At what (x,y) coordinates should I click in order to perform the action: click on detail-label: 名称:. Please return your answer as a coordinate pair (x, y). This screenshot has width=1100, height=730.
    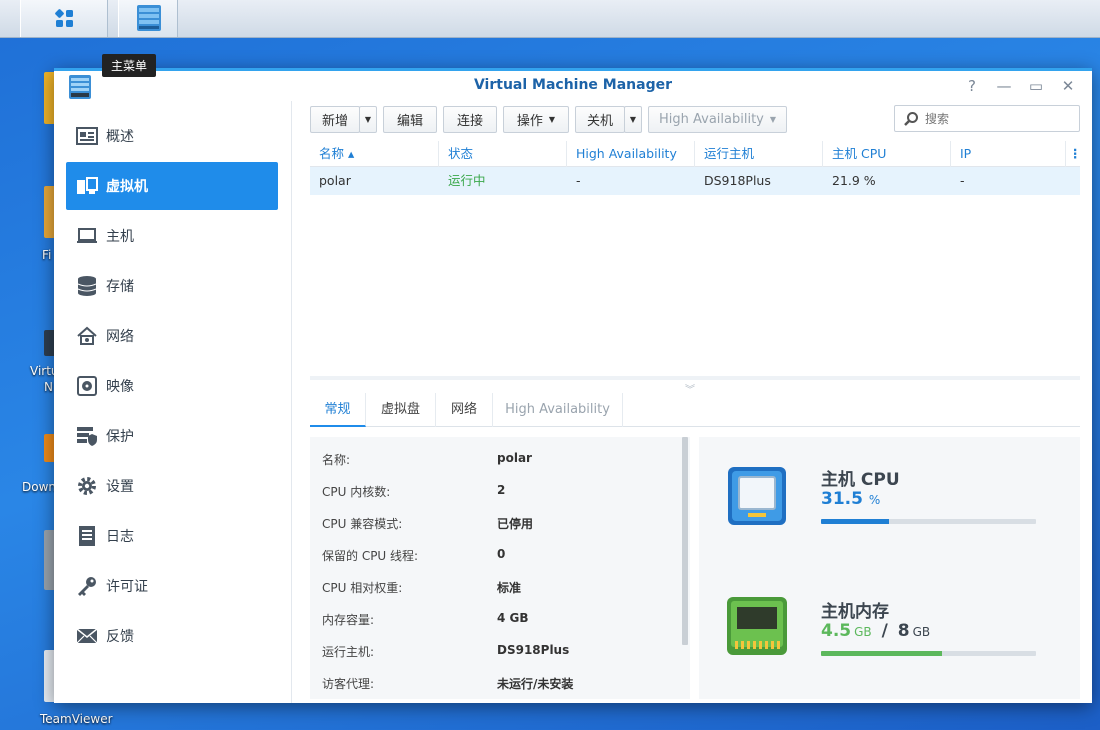
    Looking at the image, I should click on (336, 460).